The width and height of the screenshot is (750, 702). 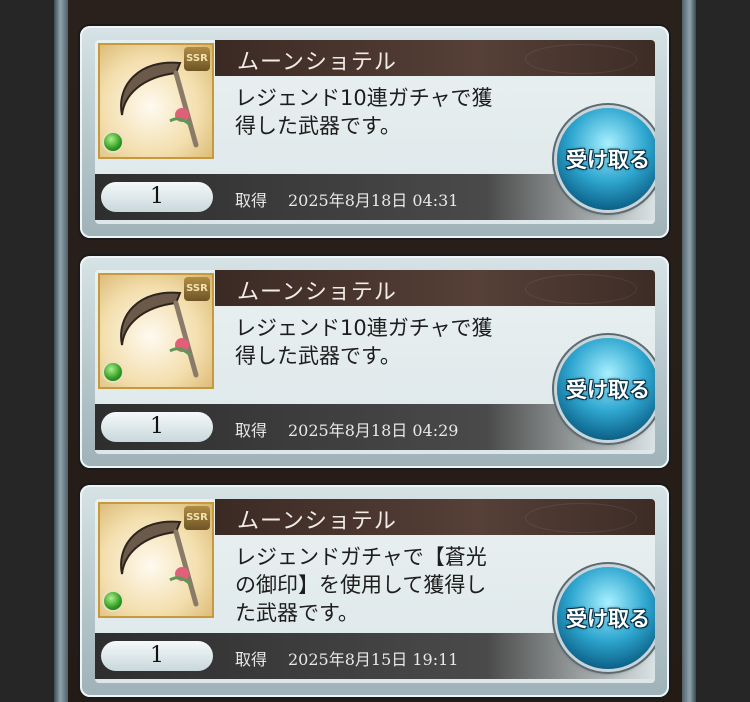 What do you see at coordinates (373, 659) in the screenshot?
I see `acquired-date: 2025年8月15日 19:11` at bounding box center [373, 659].